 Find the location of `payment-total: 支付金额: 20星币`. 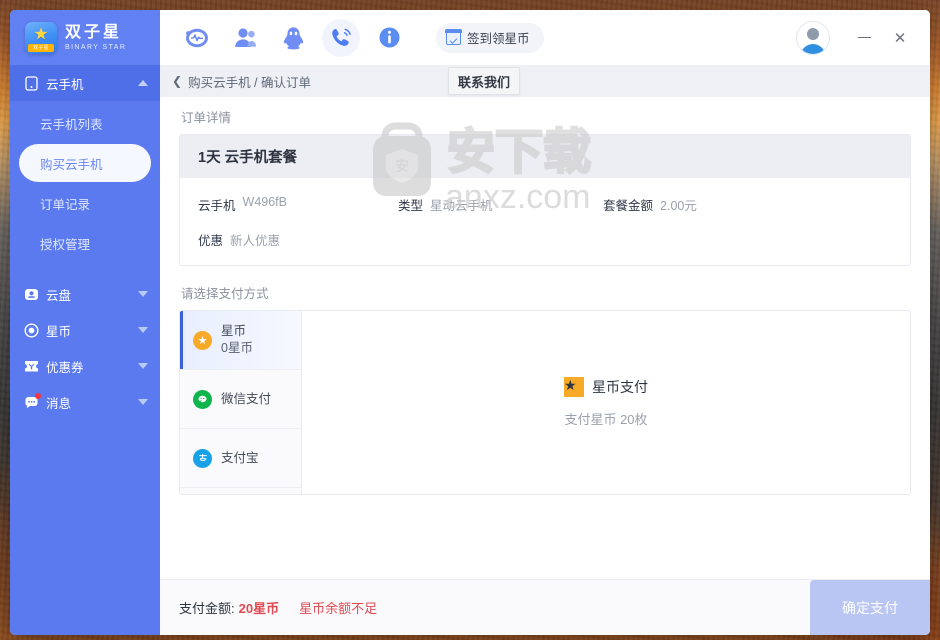

payment-total: 支付金额: 20星币 is located at coordinates (229, 607).